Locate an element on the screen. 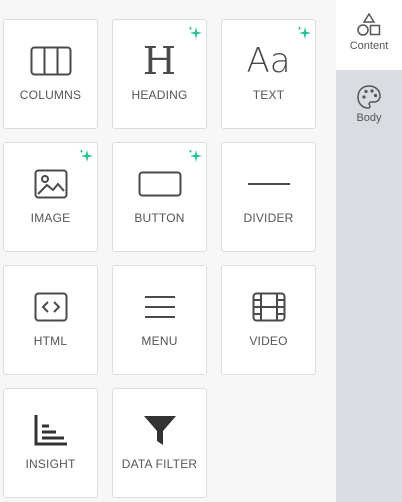 The width and height of the screenshot is (402, 502). block-label: INSIGHT is located at coordinates (50, 464).